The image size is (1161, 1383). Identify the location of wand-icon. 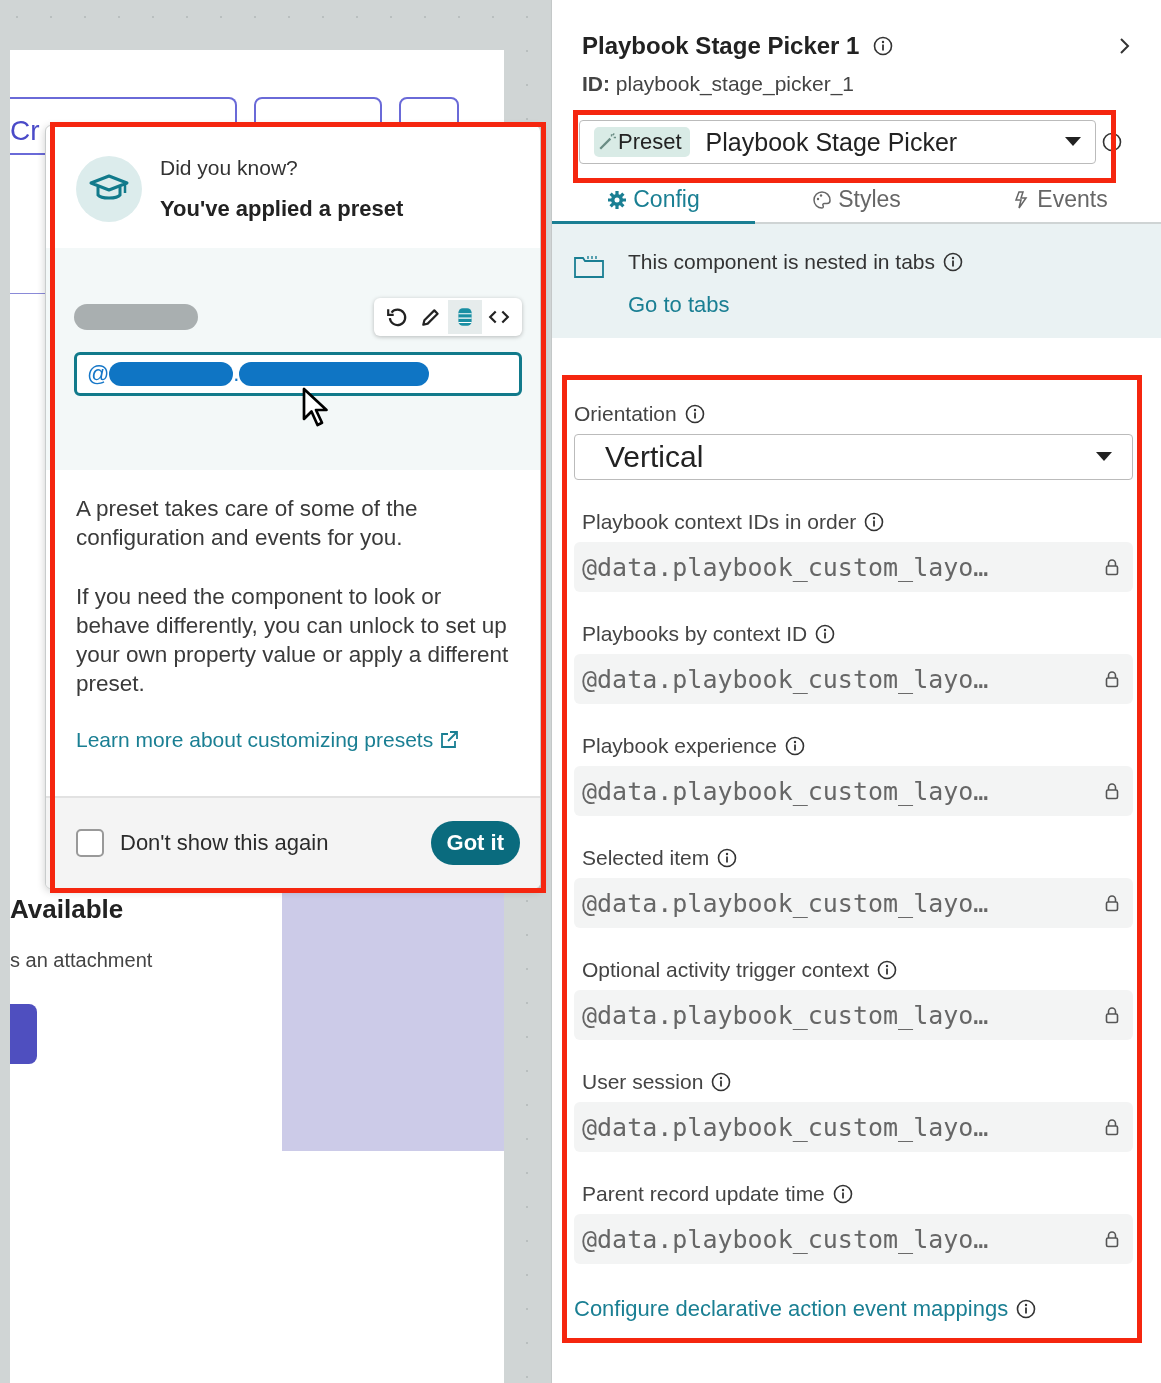
(607, 142).